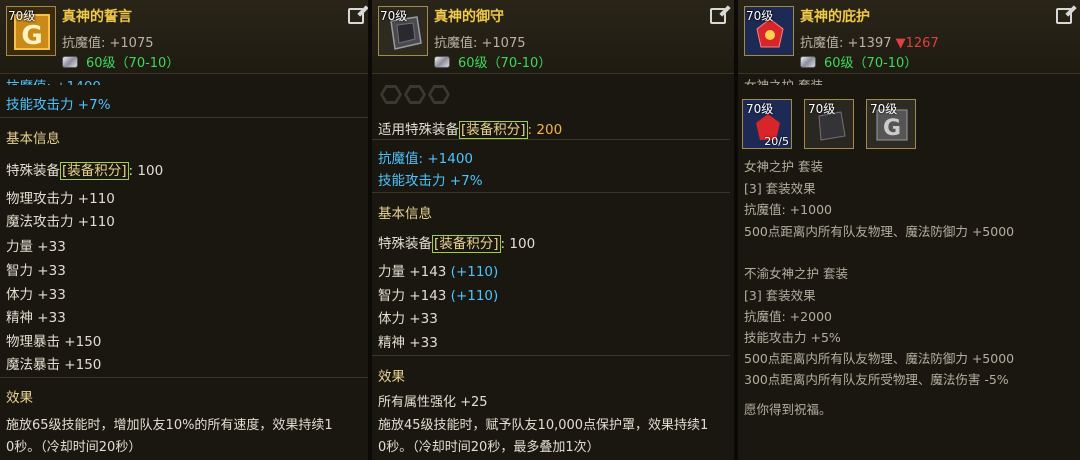  What do you see at coordinates (54, 342) in the screenshot?
I see `stat-phys-crit: 物理暴击 +150` at bounding box center [54, 342].